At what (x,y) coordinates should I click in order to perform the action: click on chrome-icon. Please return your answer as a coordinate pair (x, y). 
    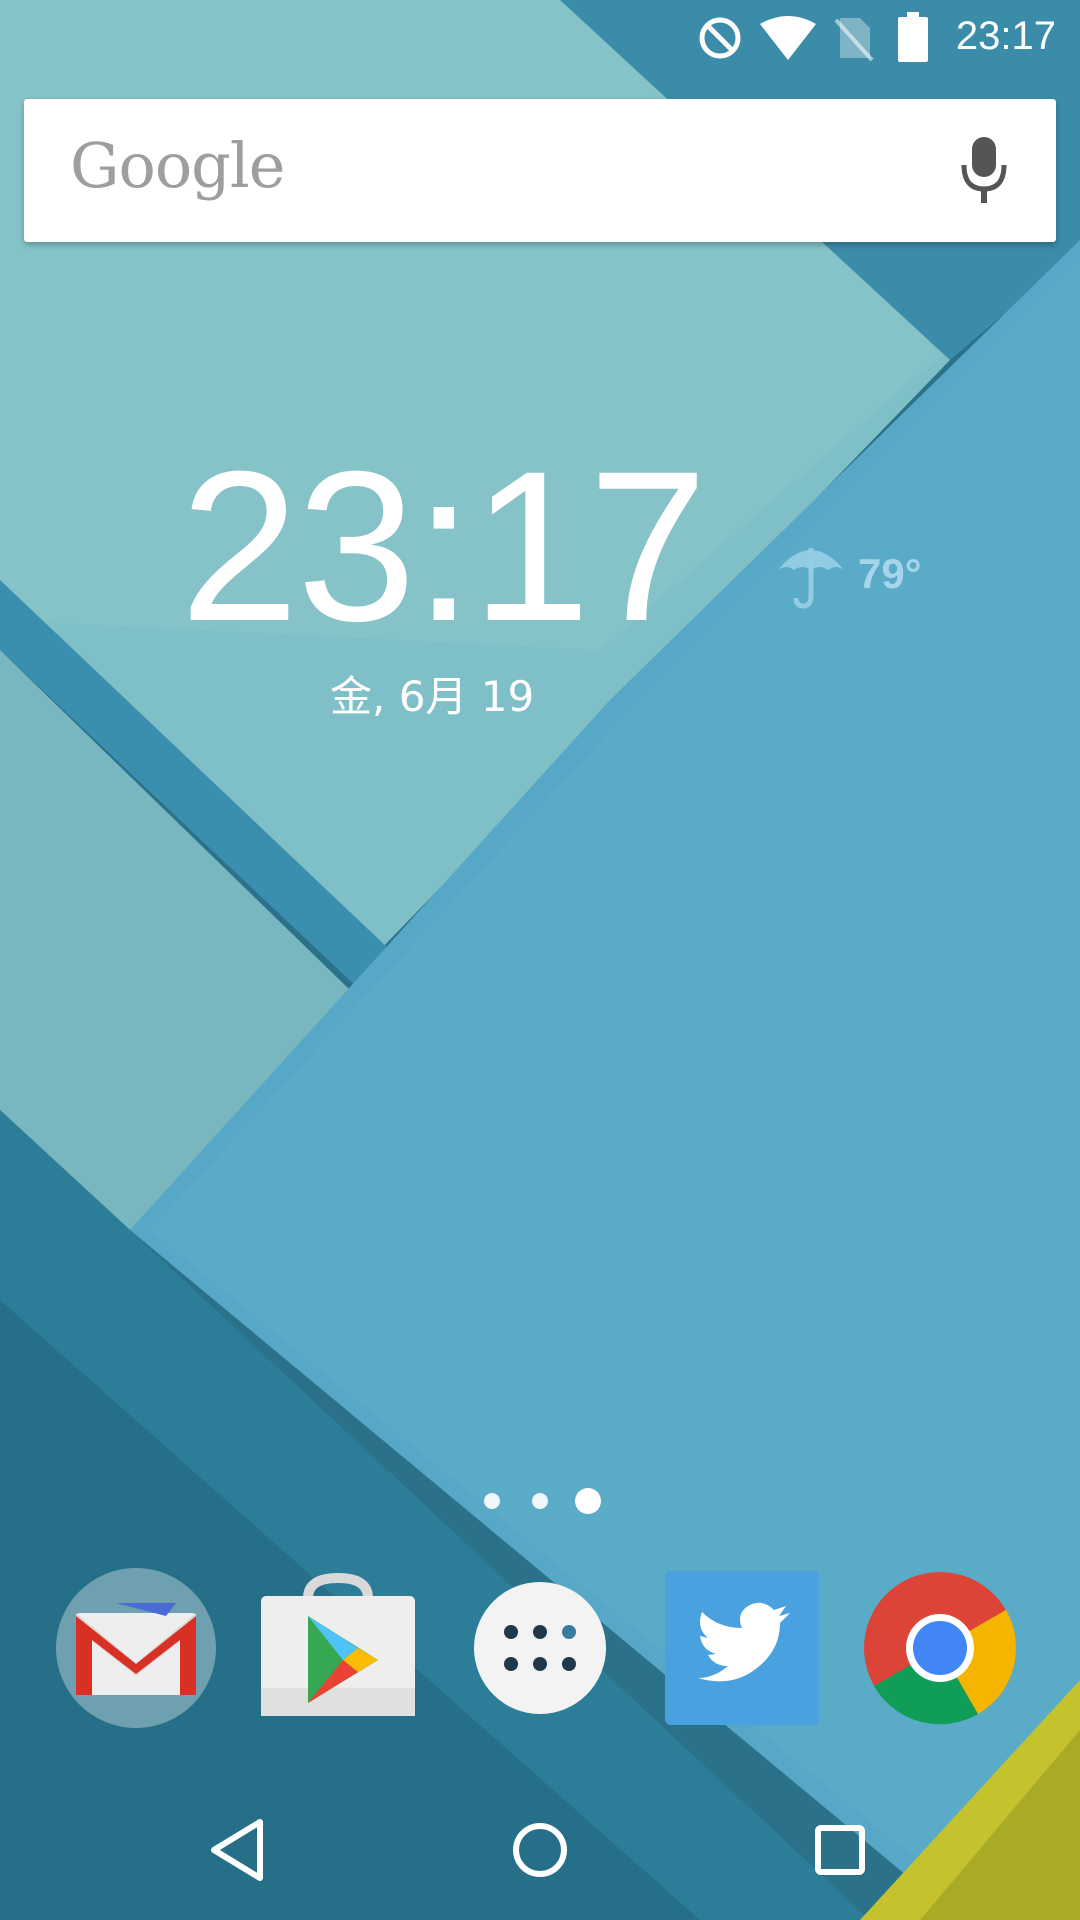
    Looking at the image, I should click on (940, 1648).